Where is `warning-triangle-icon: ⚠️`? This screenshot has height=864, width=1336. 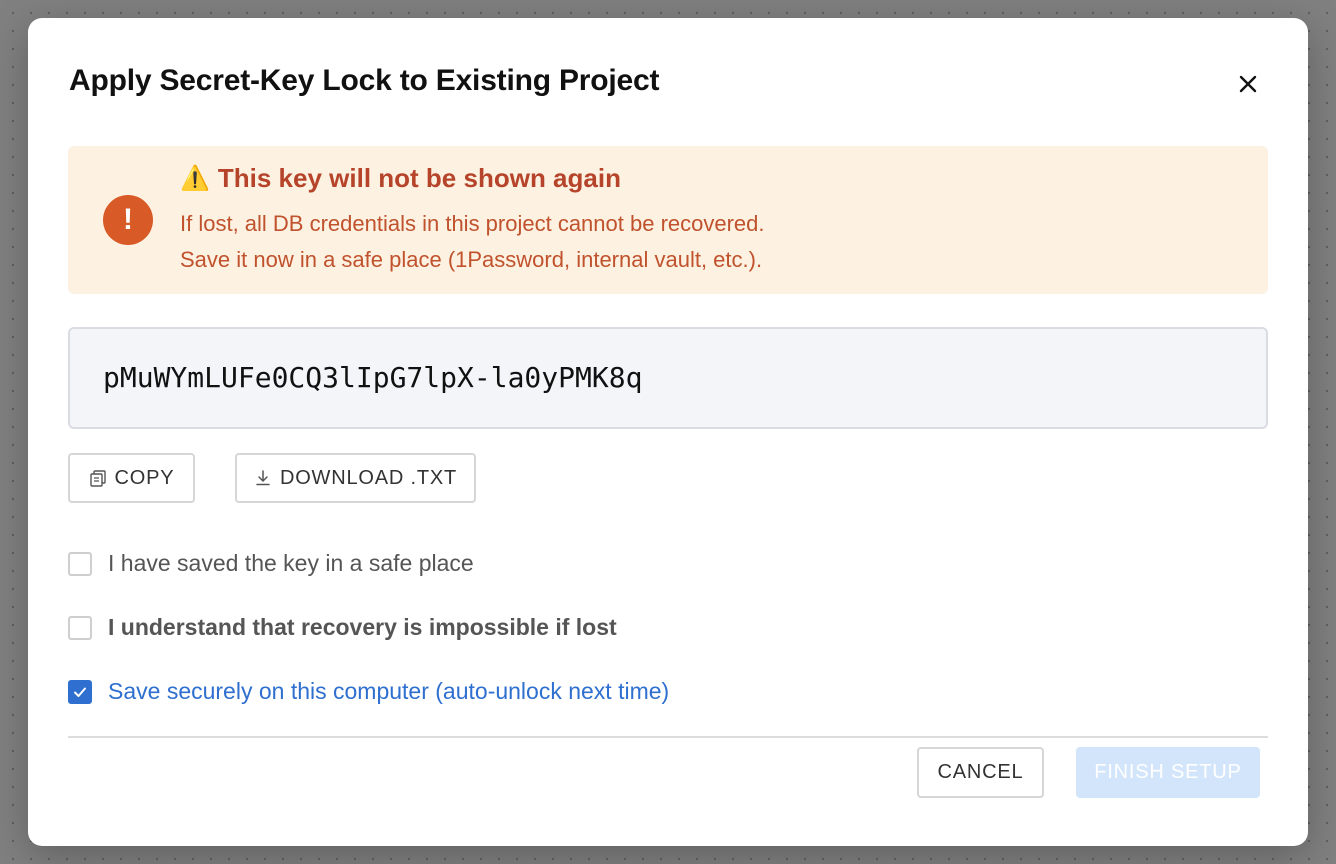
warning-triangle-icon: ⚠️ is located at coordinates (195, 178).